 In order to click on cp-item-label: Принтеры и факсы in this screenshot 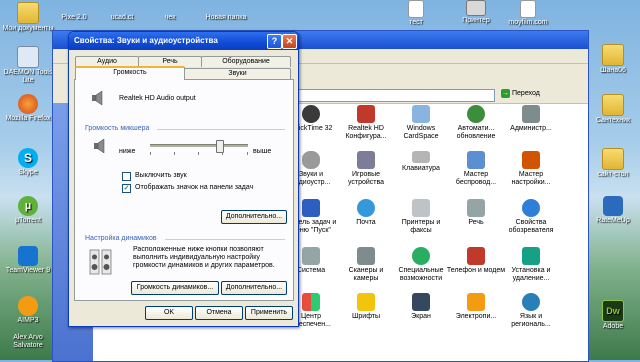, I will do `click(421, 226)`.